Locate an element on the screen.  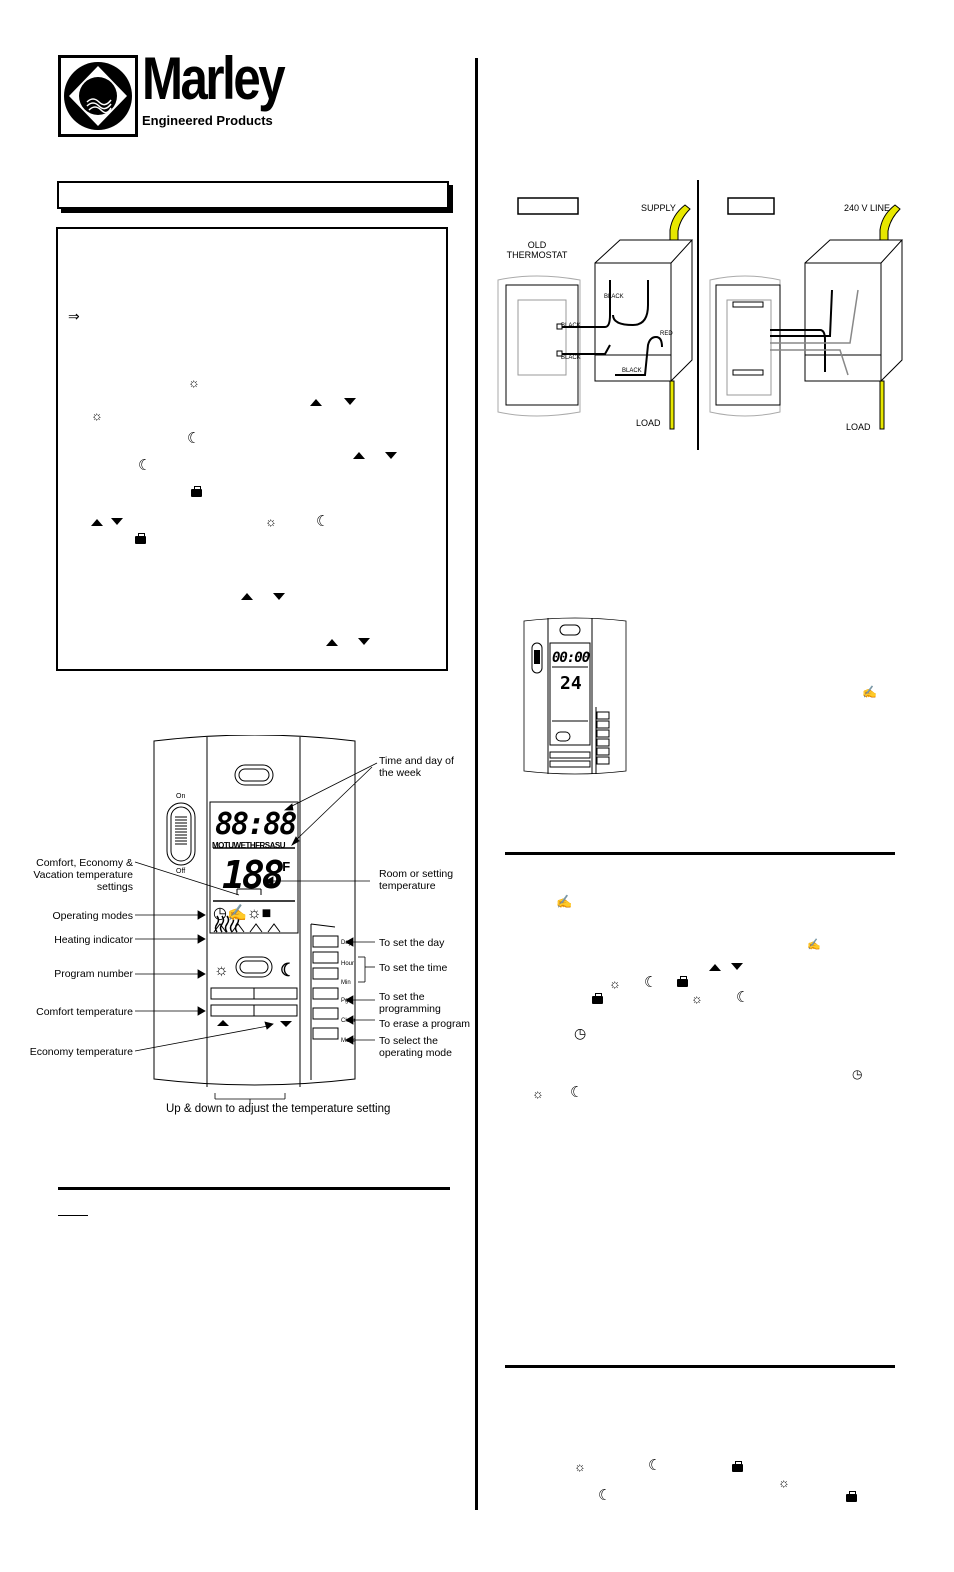
callout-operating-mode: To select the operating mode is located at coordinates (415, 1047).